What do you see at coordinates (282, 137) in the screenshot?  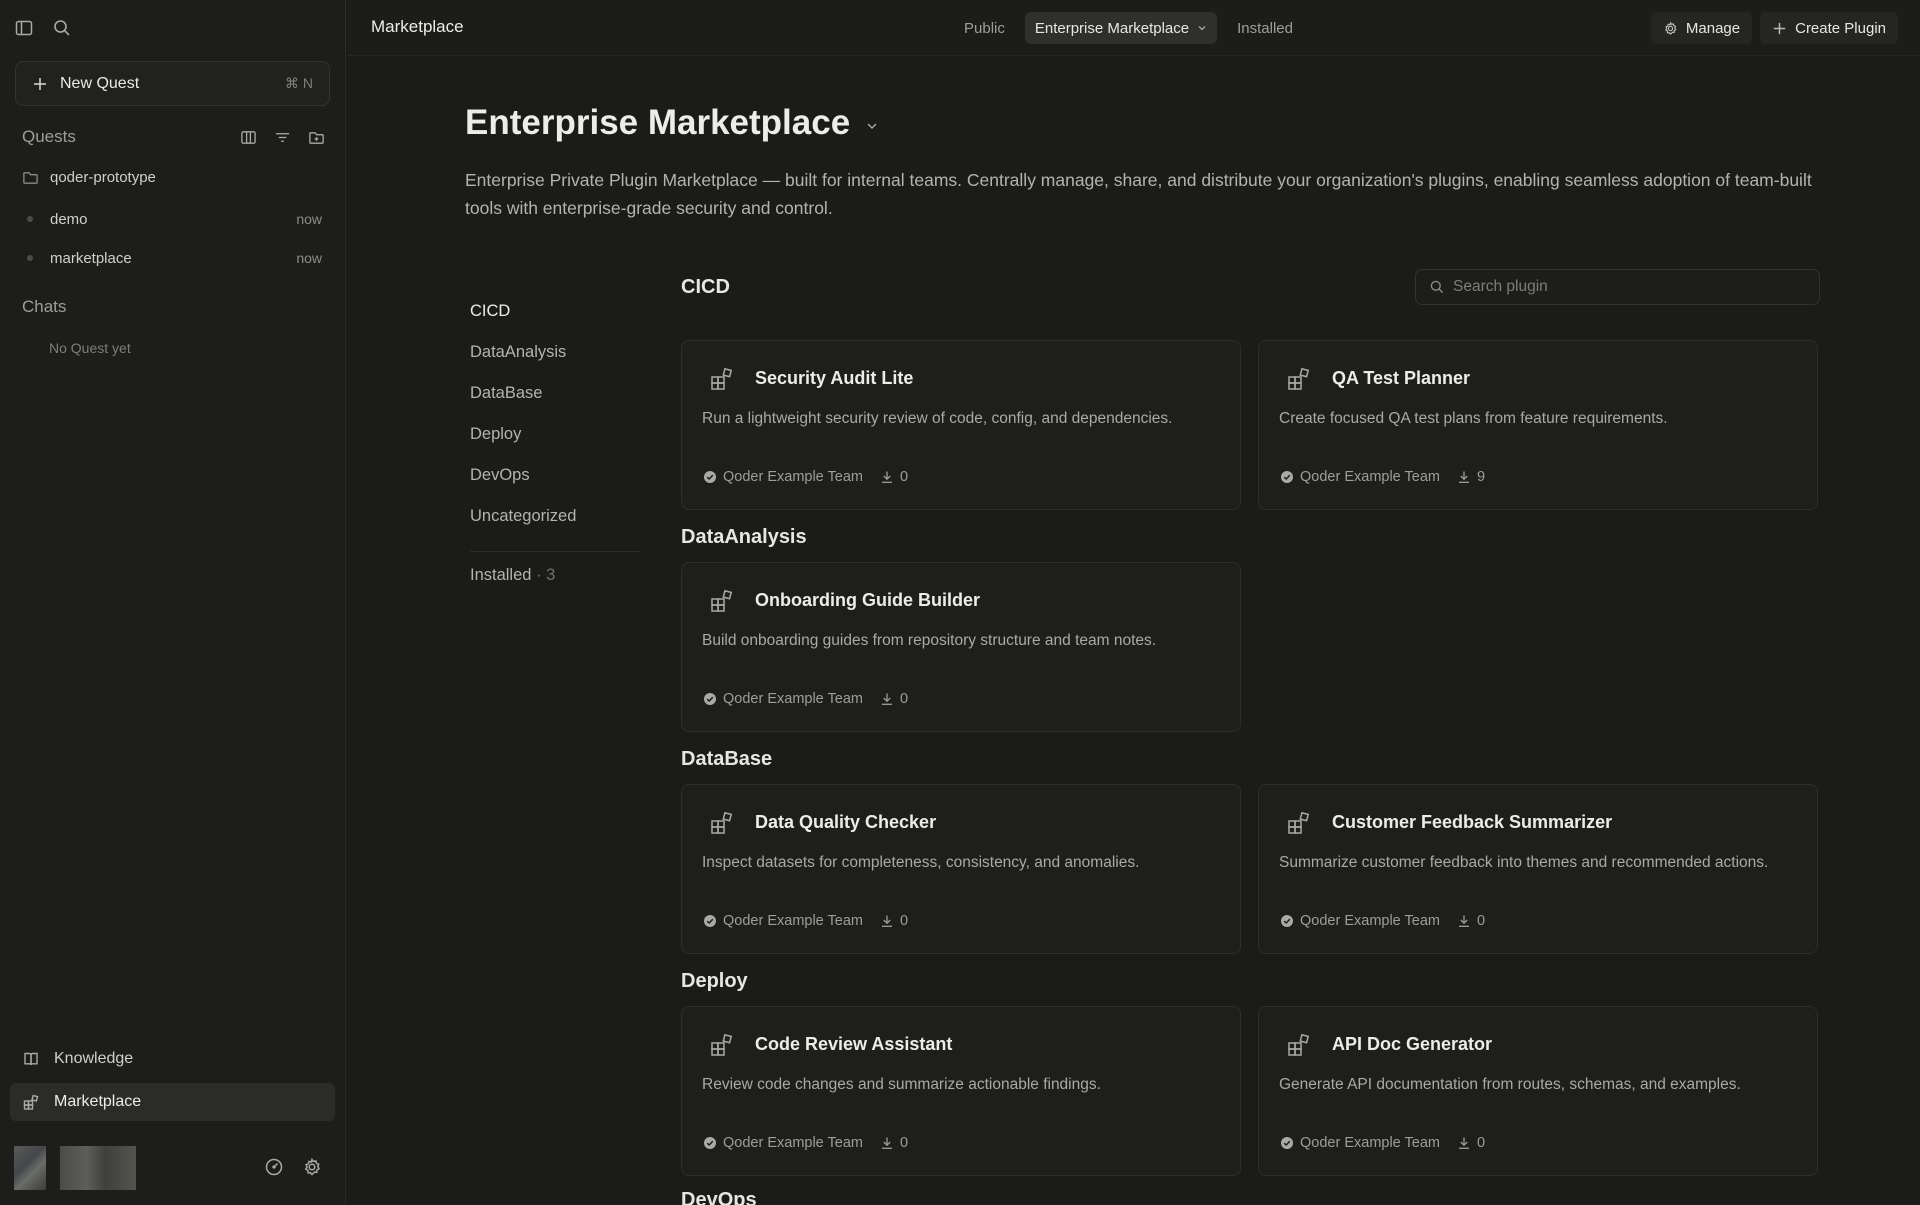 I see `filter-icon` at bounding box center [282, 137].